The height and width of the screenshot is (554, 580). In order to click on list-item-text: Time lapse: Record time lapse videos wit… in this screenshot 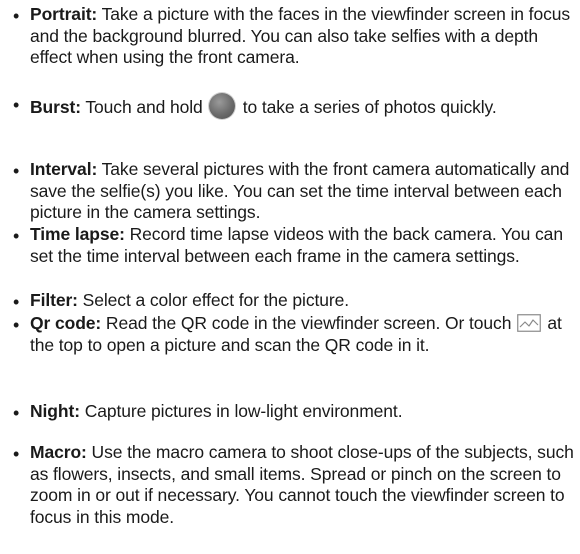, I will do `click(305, 245)`.